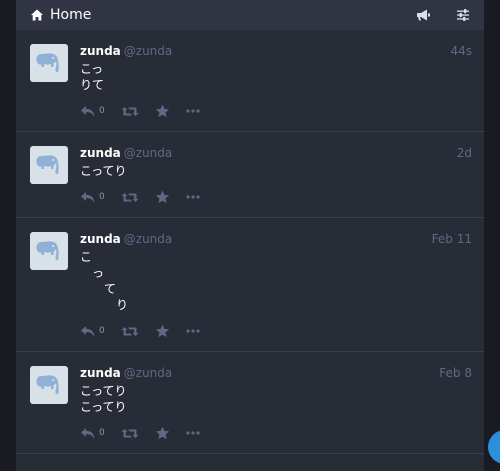  Describe the element at coordinates (461, 51) in the screenshot. I see `relative-time: 44s` at that location.